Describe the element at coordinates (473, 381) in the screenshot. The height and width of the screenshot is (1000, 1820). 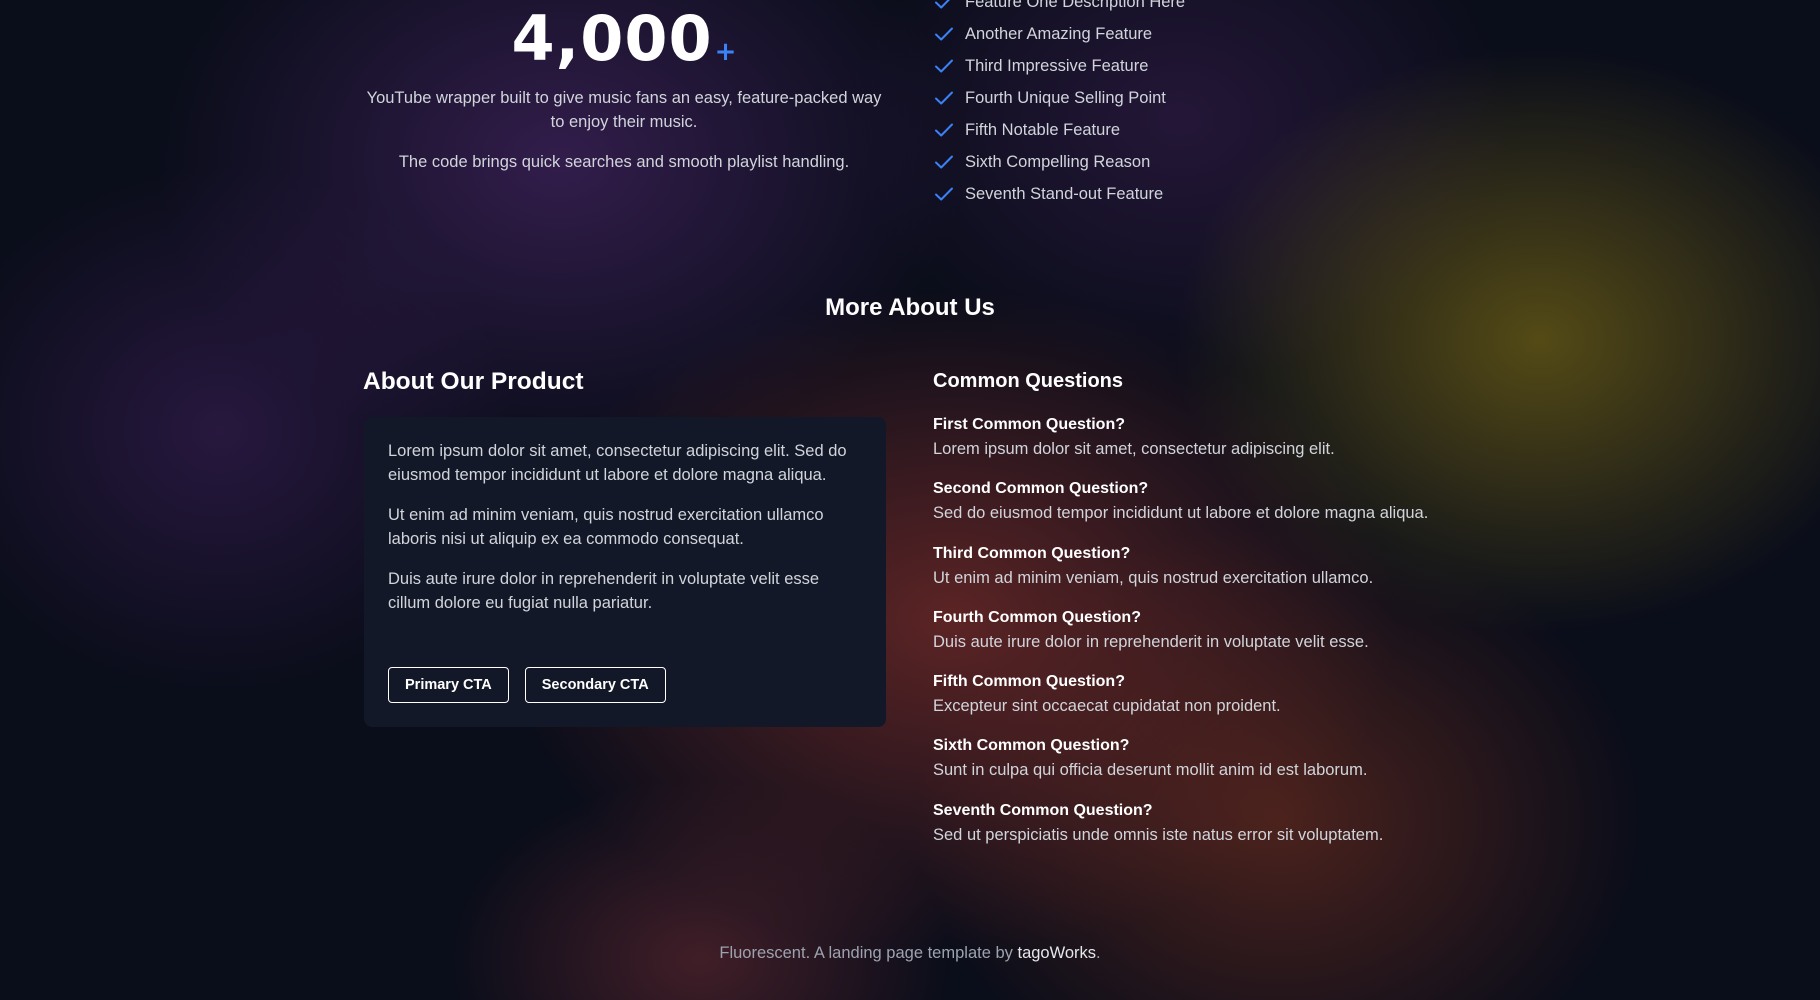
I see `about-heading: About Our Product` at that location.